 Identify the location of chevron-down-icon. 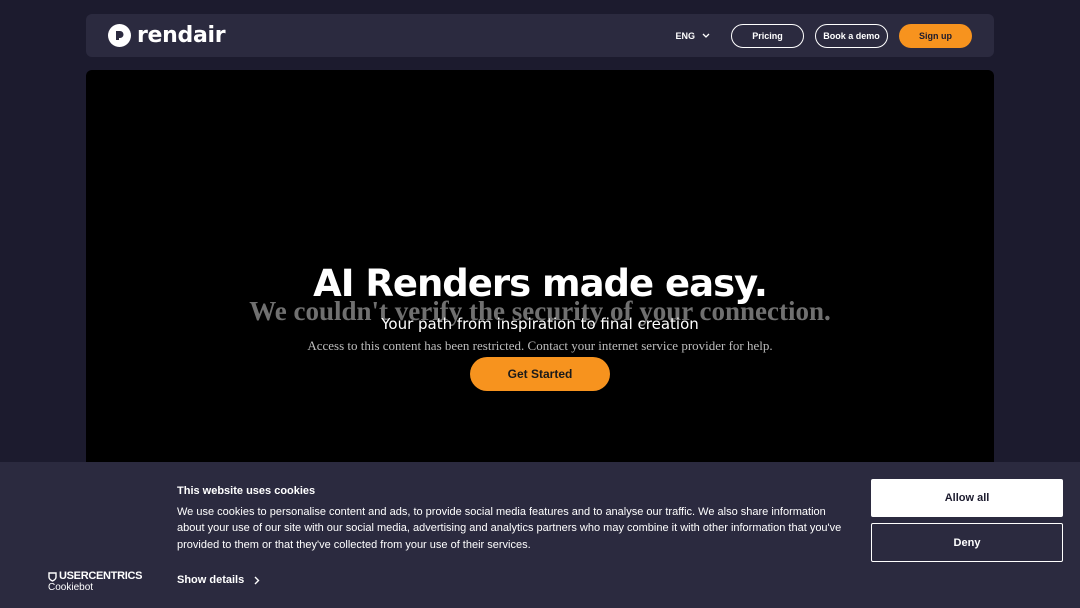
(706, 35).